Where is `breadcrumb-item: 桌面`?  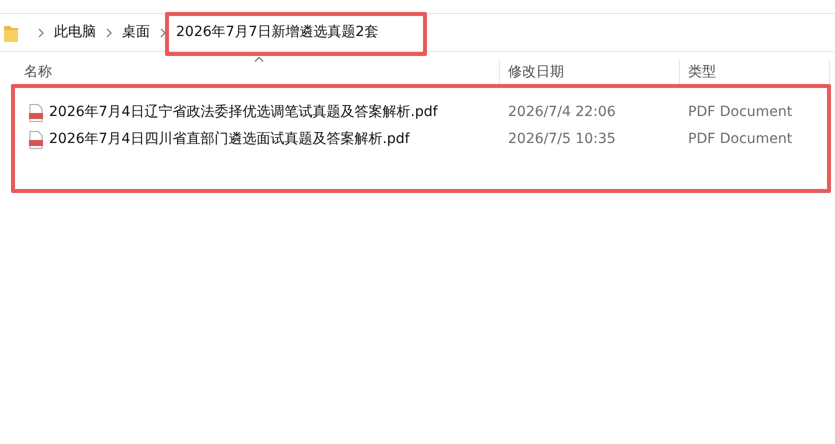
breadcrumb-item: 桌面 is located at coordinates (136, 32).